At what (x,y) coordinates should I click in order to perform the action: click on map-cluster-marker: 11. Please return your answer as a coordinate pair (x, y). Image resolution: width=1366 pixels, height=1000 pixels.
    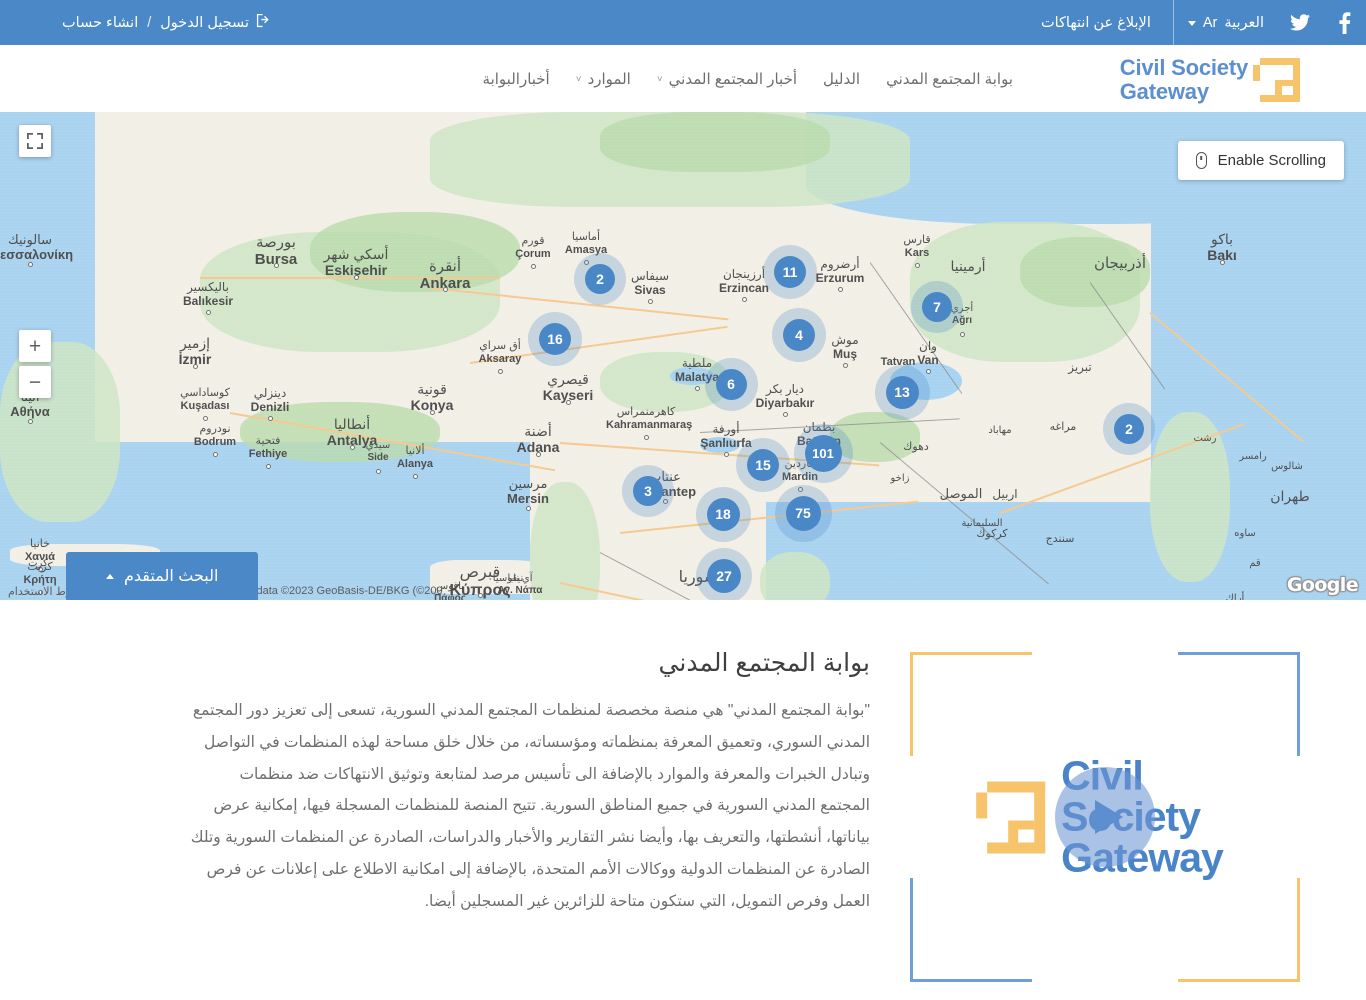
    Looking at the image, I should click on (790, 272).